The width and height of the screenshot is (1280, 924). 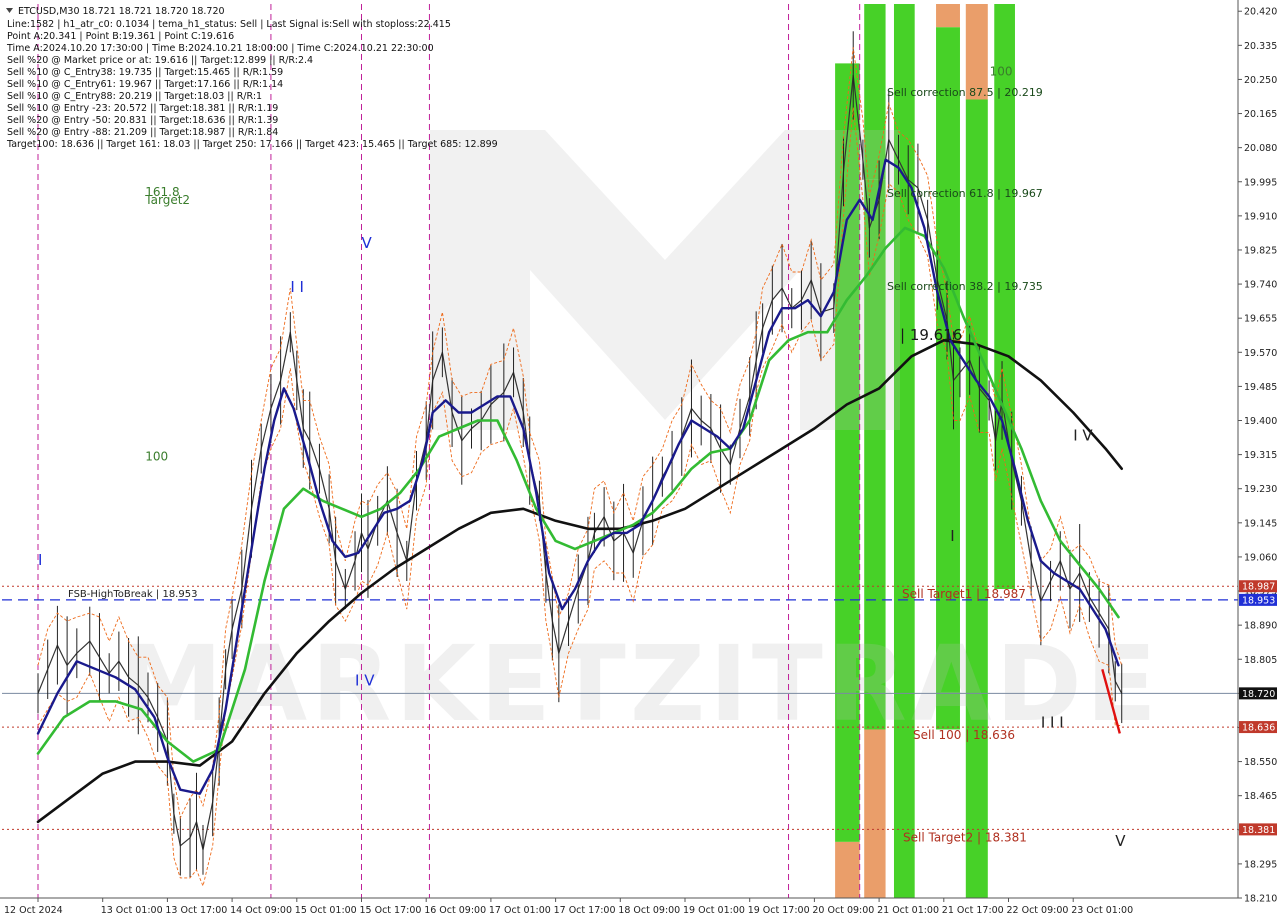 I want to click on price-tick-label: 19.910, so click(x=1260, y=216).